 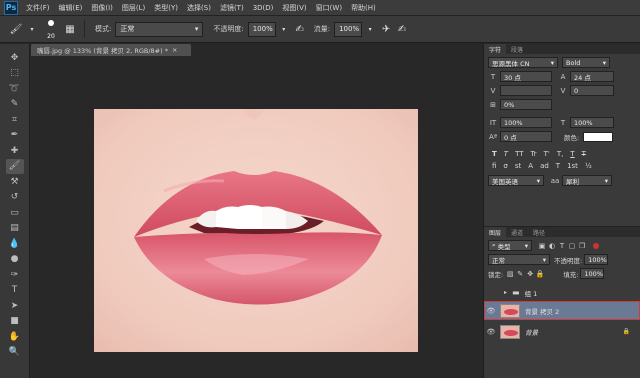 I want to click on faux-bold-button: T, so click(x=494, y=154).